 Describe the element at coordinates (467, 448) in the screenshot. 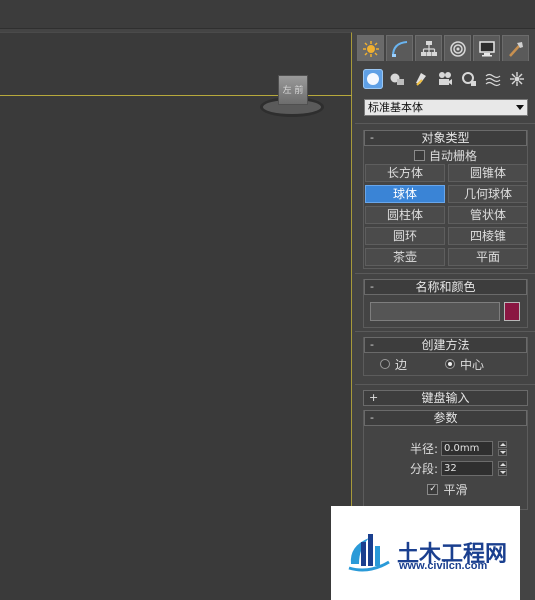

I see `radius-input: 0.0mm` at that location.